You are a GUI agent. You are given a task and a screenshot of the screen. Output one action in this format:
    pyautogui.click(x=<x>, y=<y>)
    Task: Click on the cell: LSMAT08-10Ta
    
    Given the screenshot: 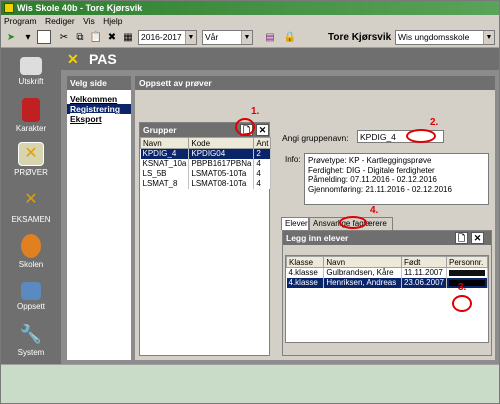 What is the action you would take?
    pyautogui.click(x=221, y=183)
    